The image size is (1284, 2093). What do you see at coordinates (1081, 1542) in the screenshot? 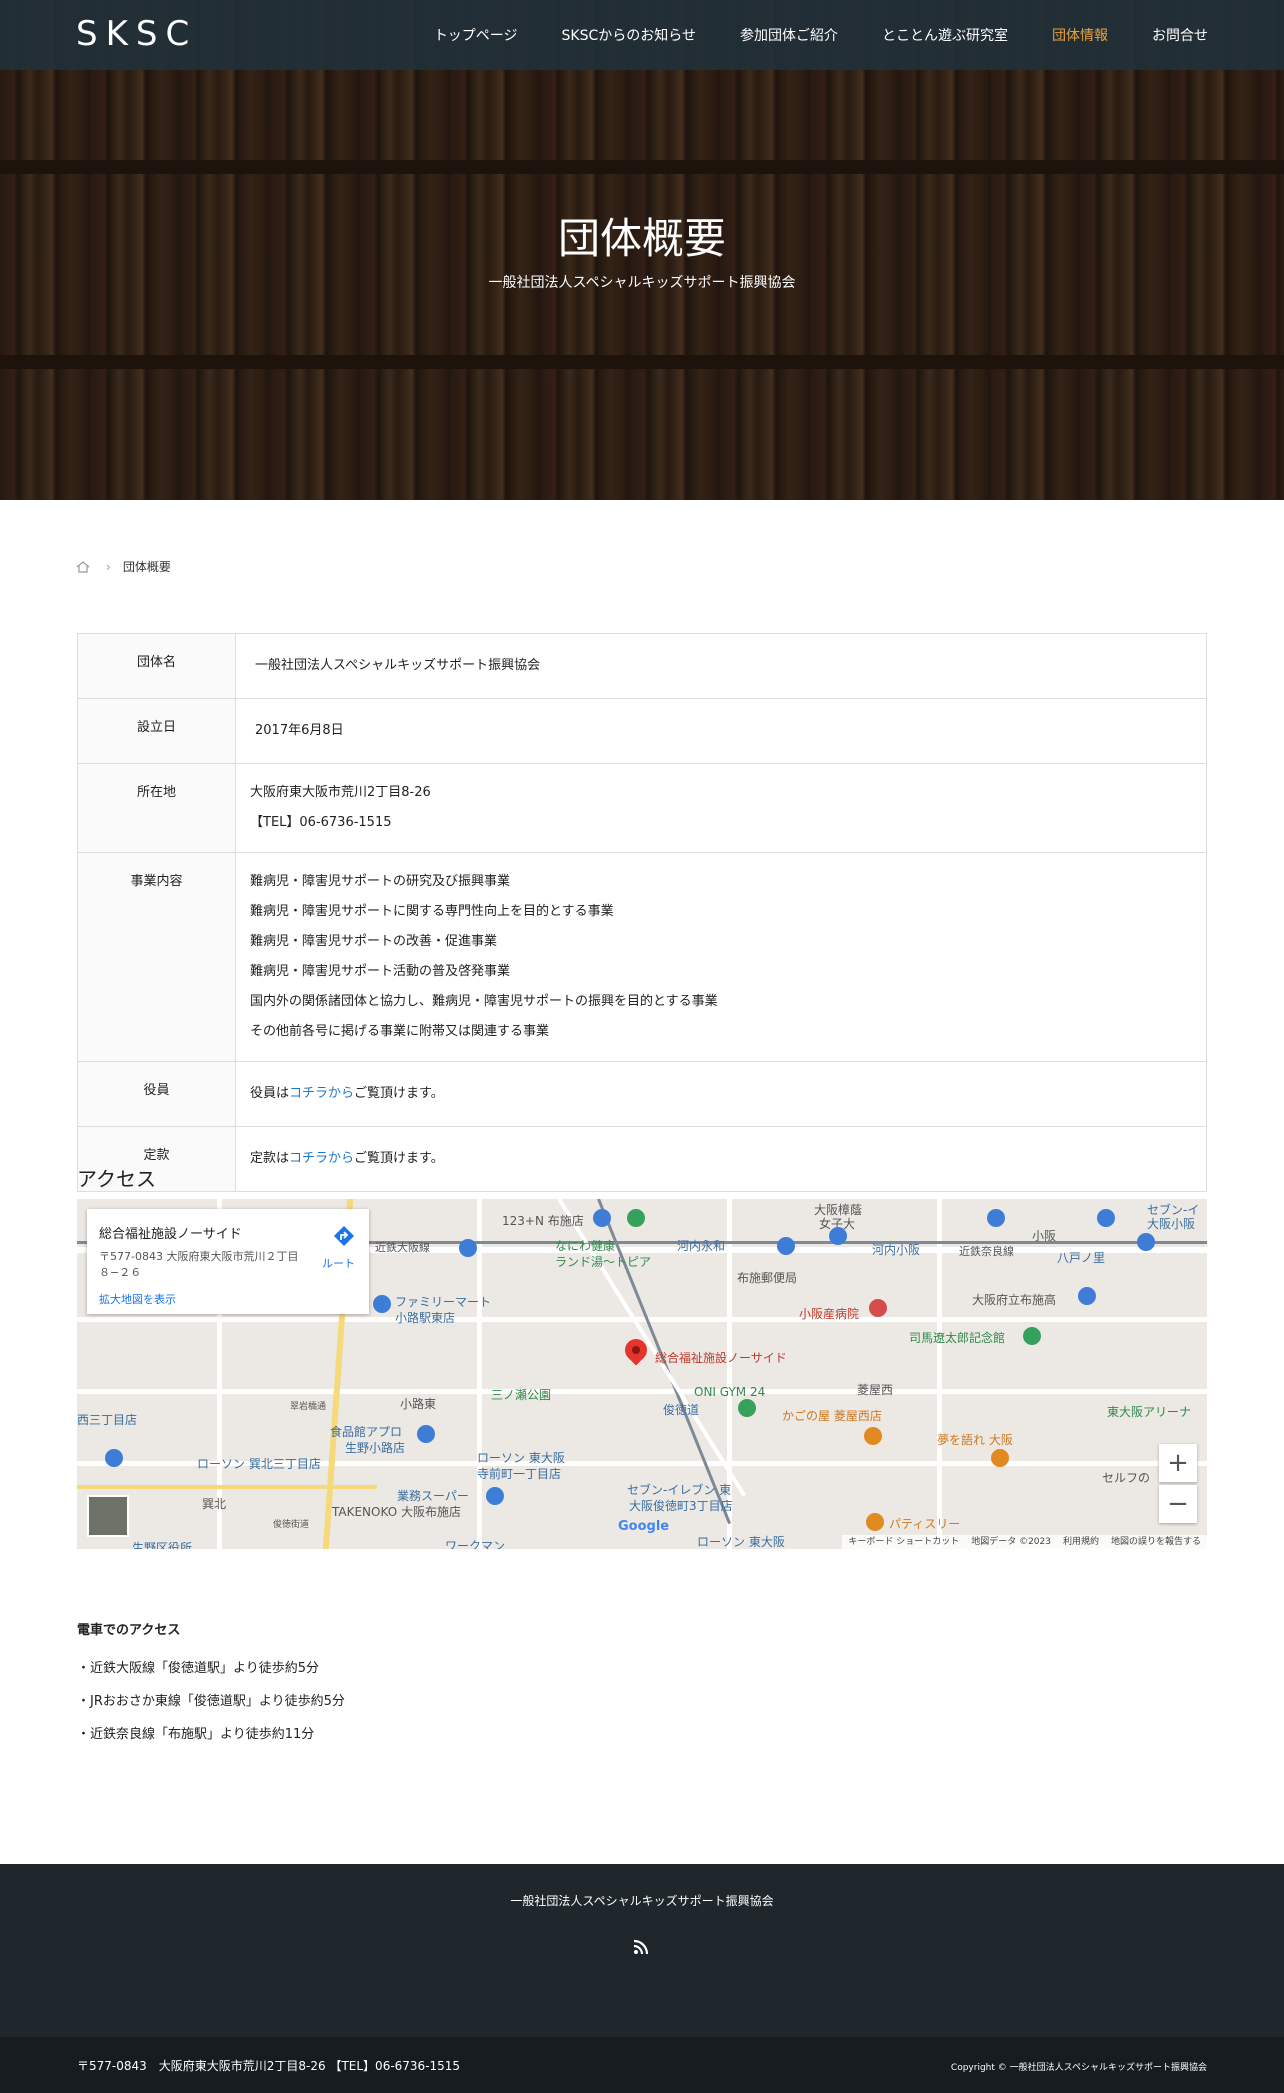
I see `terms-link: 利用規約` at bounding box center [1081, 1542].